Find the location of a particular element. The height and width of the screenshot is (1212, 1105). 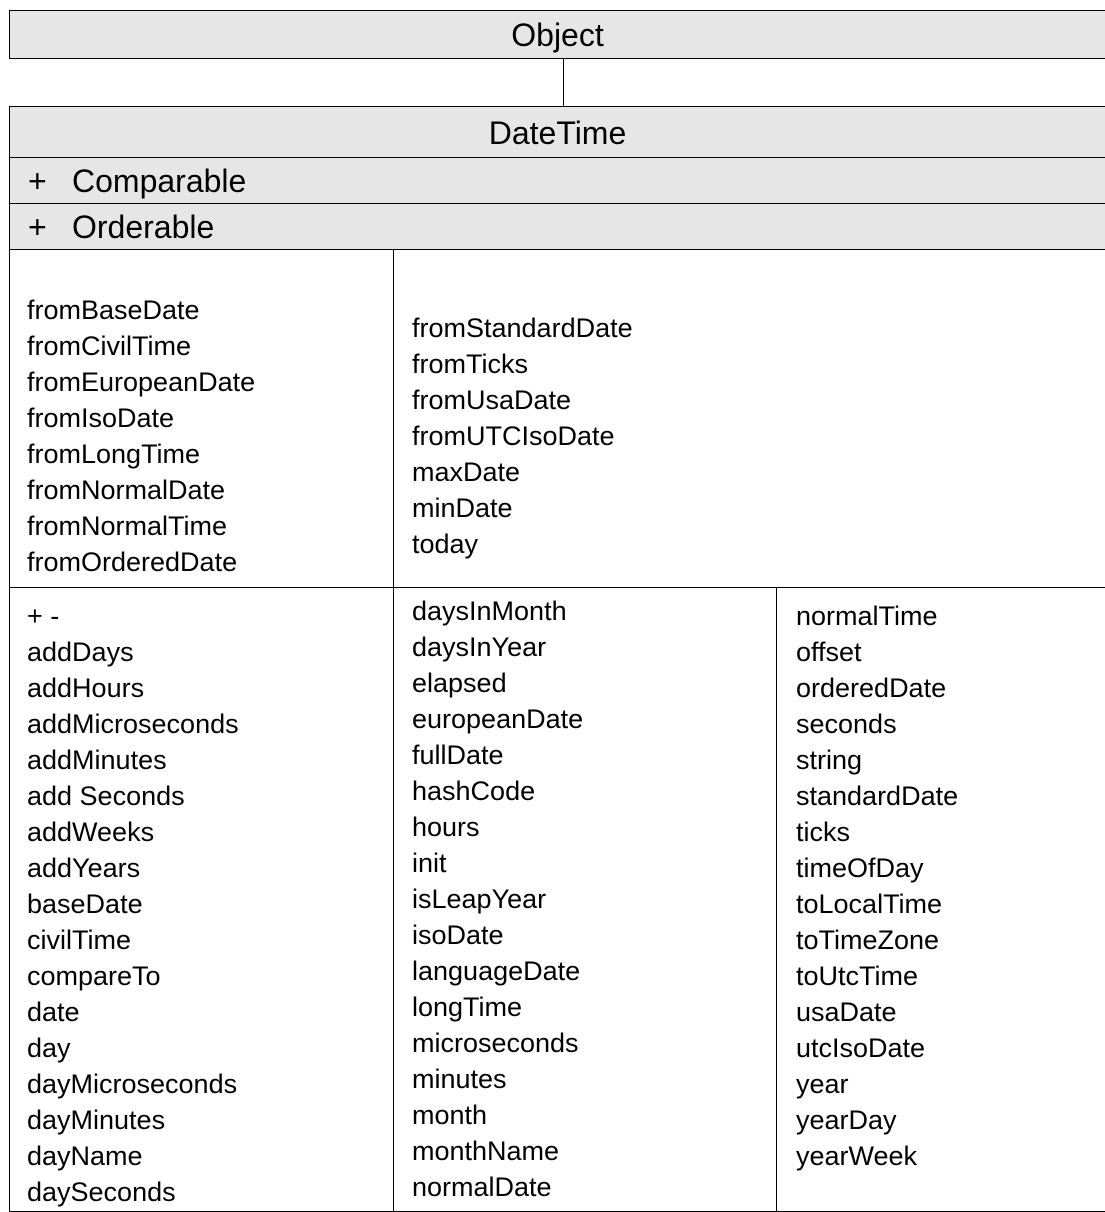

member-item: addYears is located at coordinates (84, 868).